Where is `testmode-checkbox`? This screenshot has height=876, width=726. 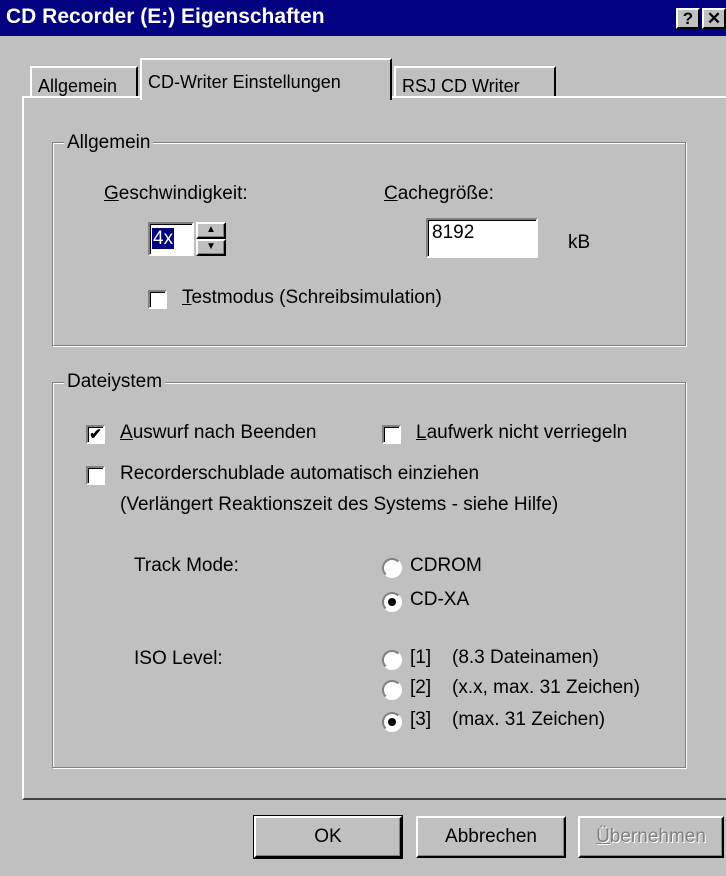 testmode-checkbox is located at coordinates (157, 299).